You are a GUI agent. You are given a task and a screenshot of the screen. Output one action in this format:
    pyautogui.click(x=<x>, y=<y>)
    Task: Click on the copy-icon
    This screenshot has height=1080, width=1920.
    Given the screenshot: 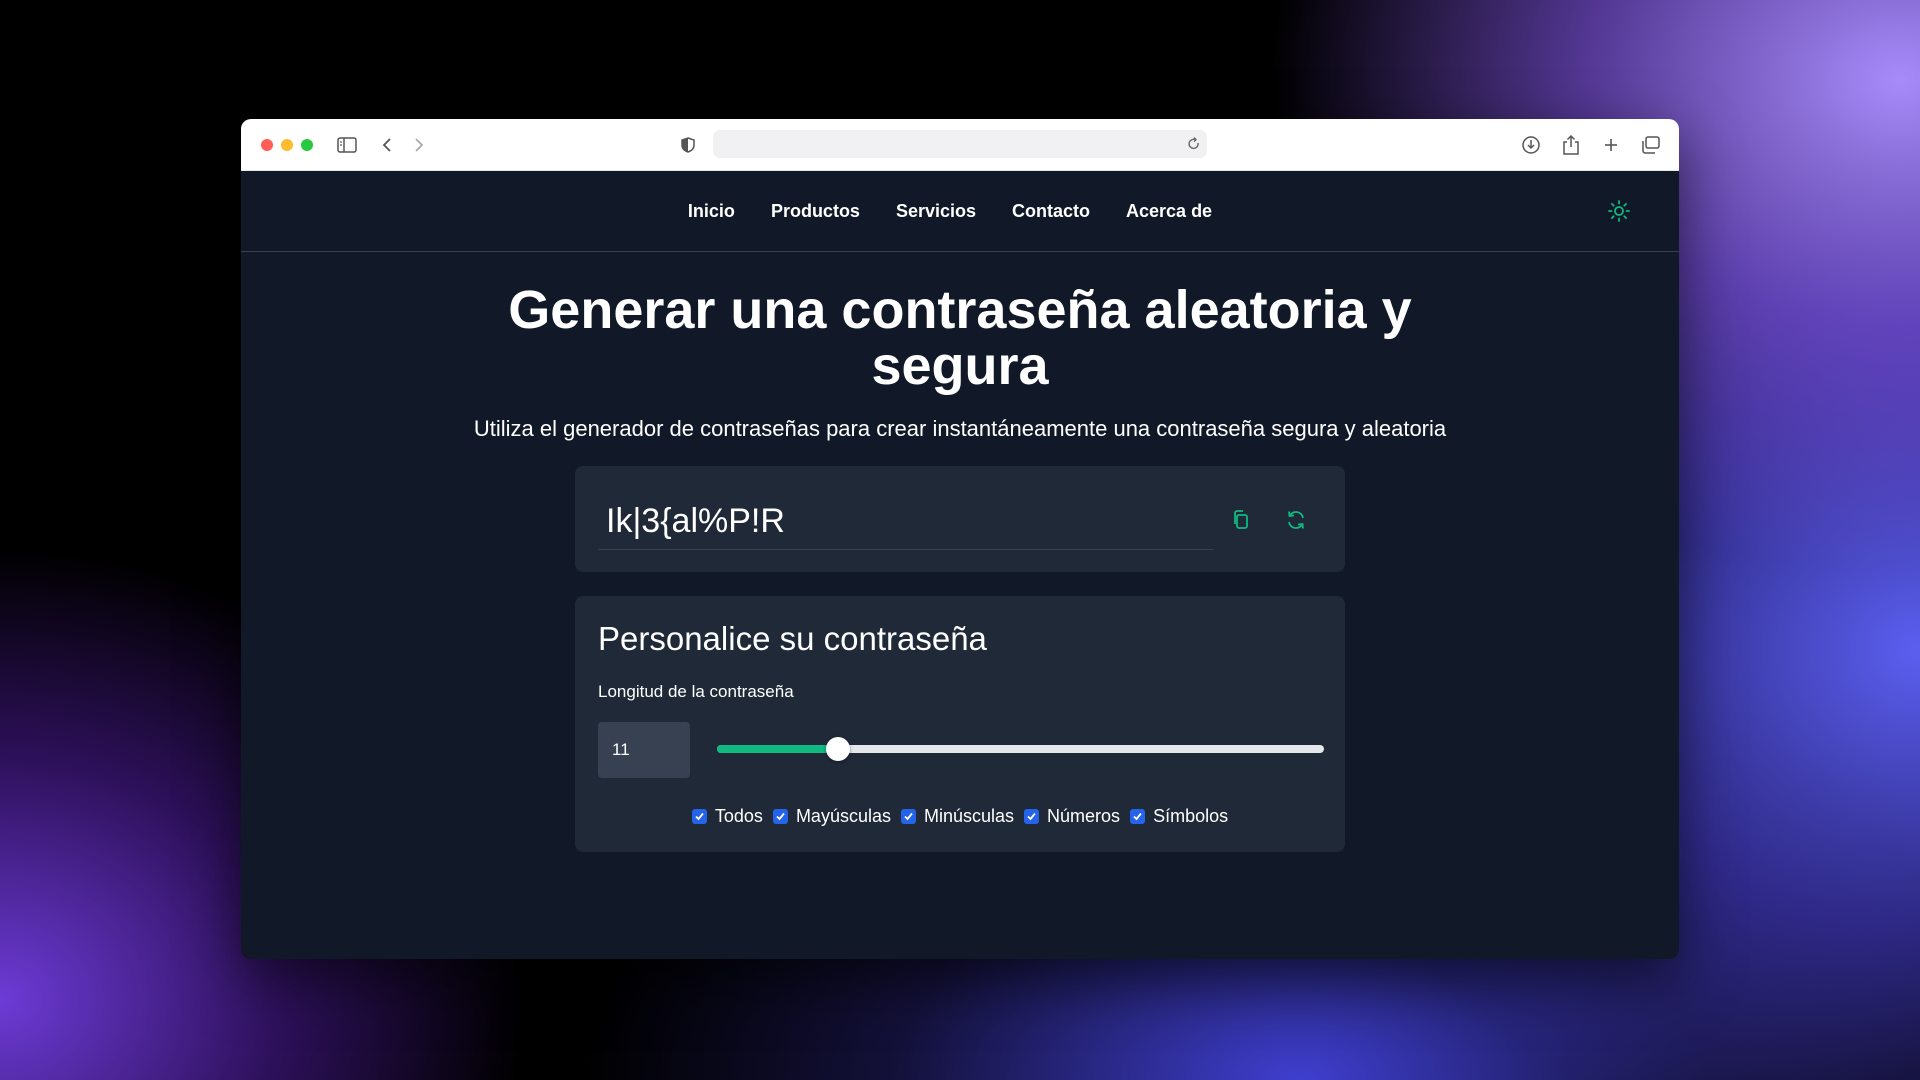 What is the action you would take?
    pyautogui.click(x=1241, y=520)
    